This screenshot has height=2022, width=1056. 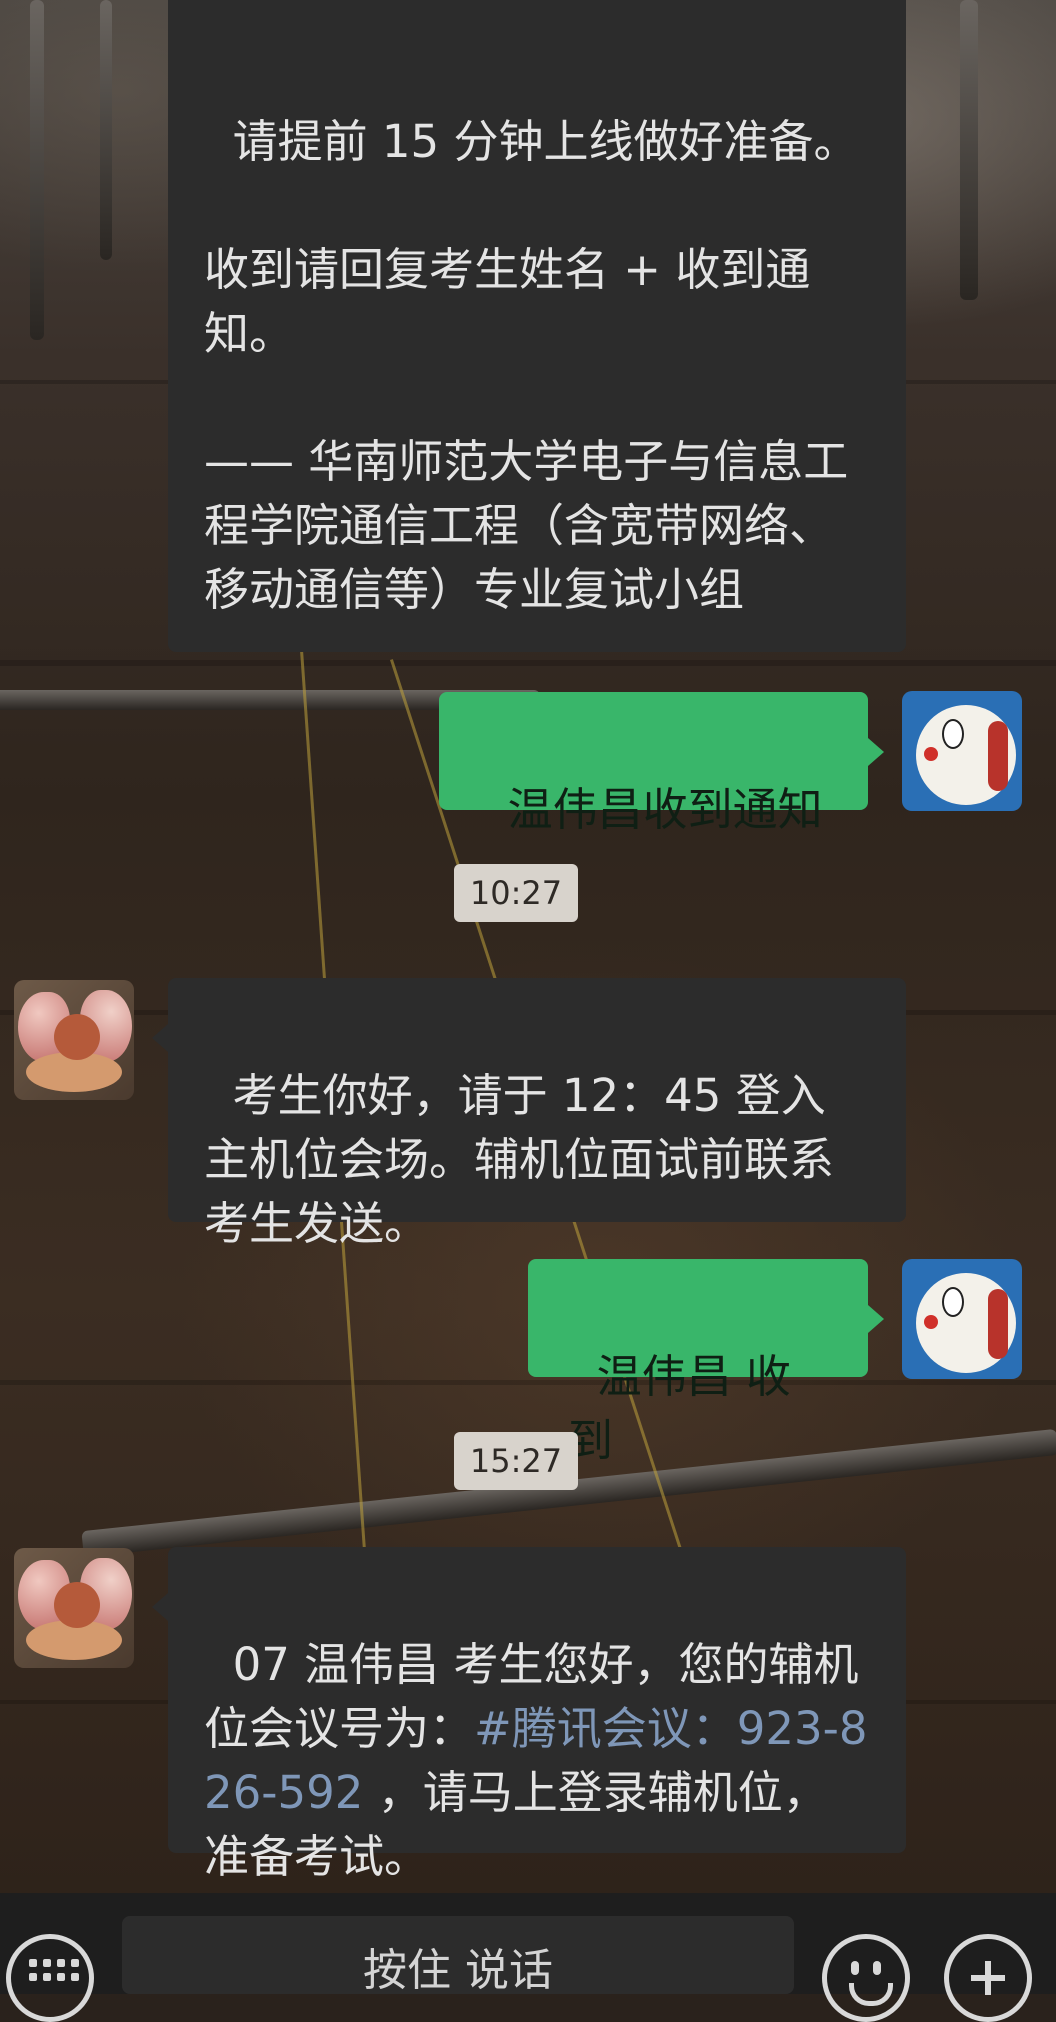 What do you see at coordinates (529, 1114) in the screenshot?
I see `message-bubble-incoming: 考生你好，请于 12：45 登入主机位会场。辅机位面试前联系考生发送。` at bounding box center [529, 1114].